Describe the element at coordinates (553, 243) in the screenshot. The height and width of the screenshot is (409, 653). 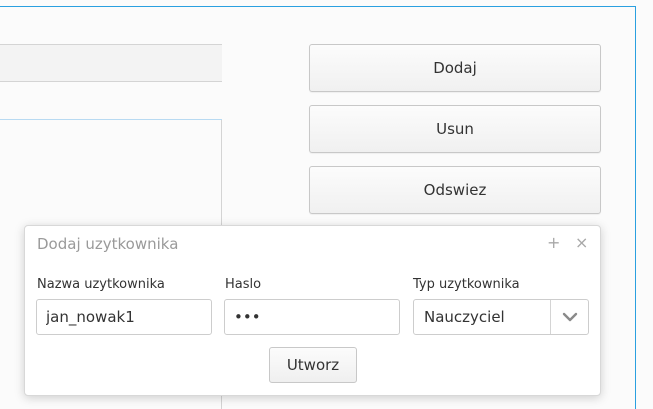
I see `maximize-icon: +` at that location.